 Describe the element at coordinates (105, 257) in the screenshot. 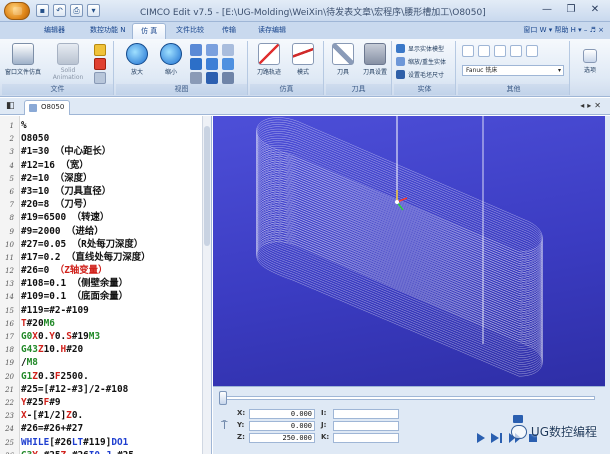

I see `code-comment: （直线处每刀深度）` at that location.